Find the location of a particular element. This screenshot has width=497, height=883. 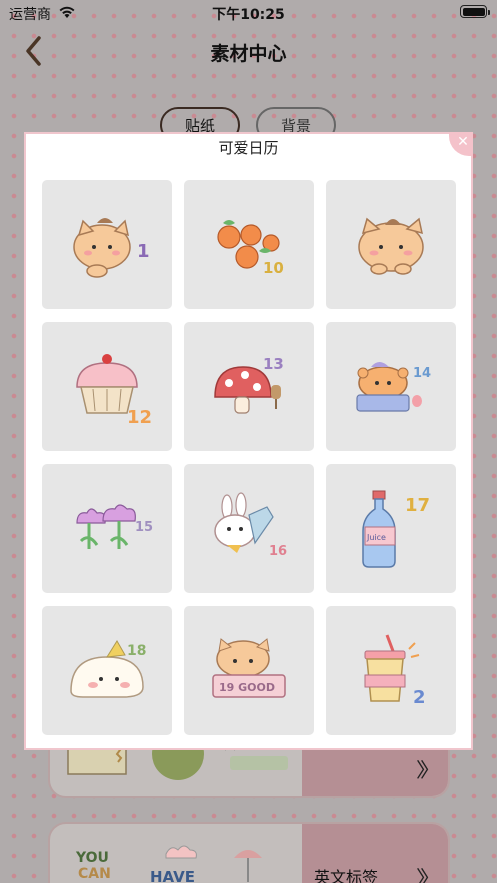

sticker-cell-5: 13 is located at coordinates (249, 386).